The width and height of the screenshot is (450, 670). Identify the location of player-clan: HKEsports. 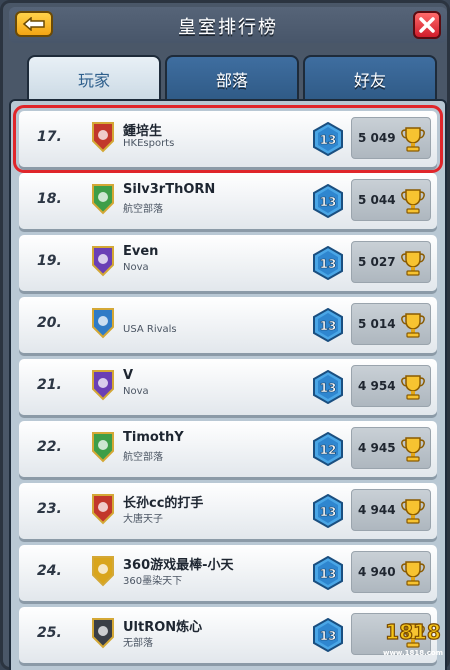
(149, 143).